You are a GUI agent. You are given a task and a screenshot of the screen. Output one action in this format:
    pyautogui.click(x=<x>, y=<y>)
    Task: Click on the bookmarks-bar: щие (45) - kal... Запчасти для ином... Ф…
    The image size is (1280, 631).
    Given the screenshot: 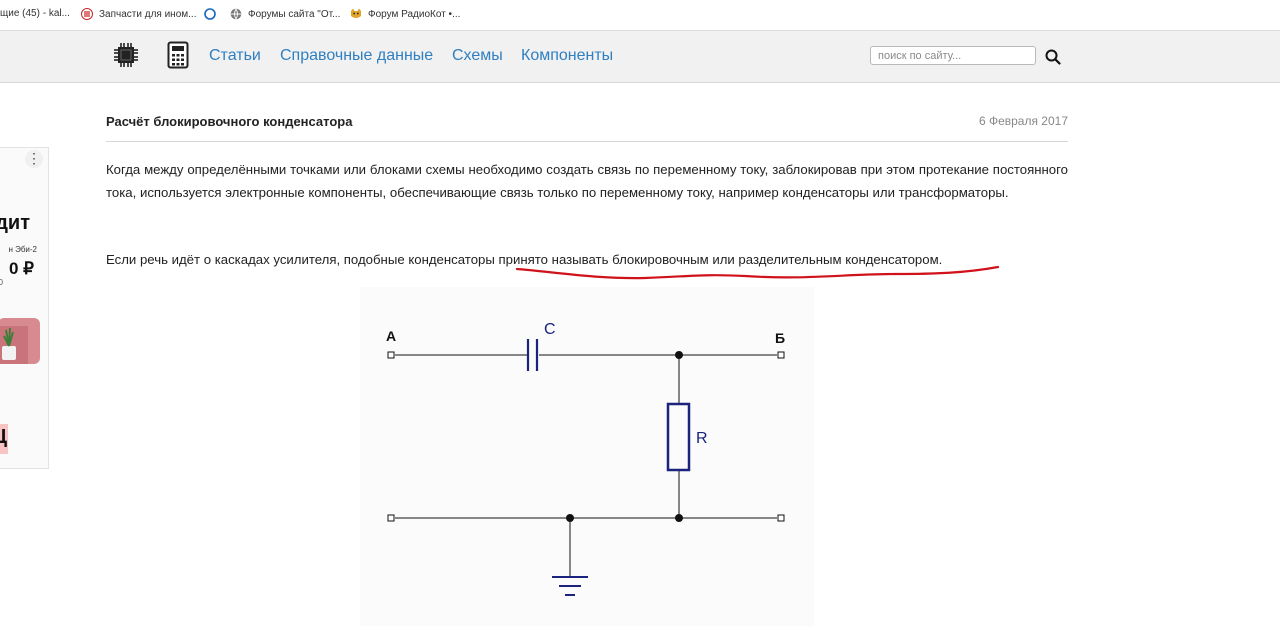 What is the action you would take?
    pyautogui.click(x=640, y=15)
    